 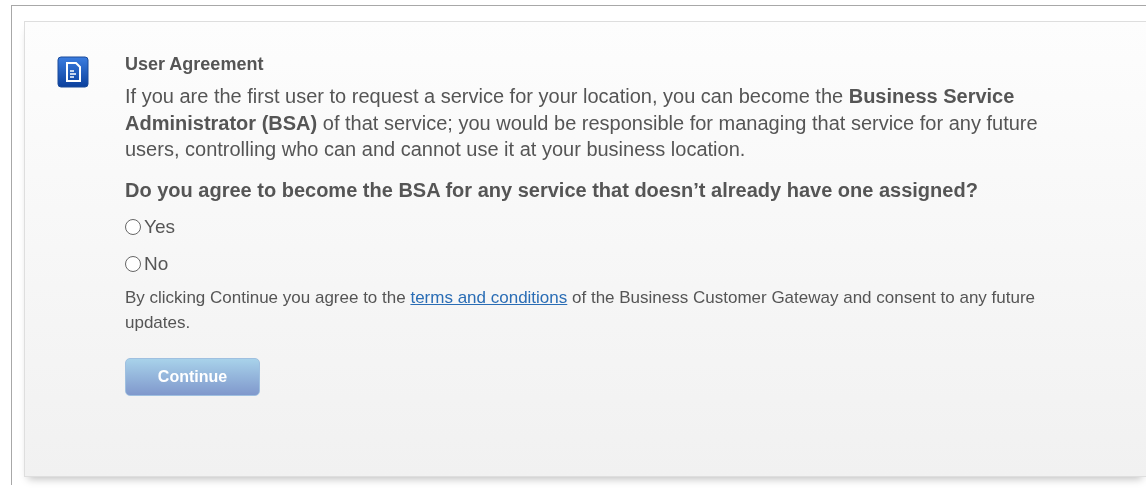 I want to click on radio-option: Yes, so click(x=150, y=226).